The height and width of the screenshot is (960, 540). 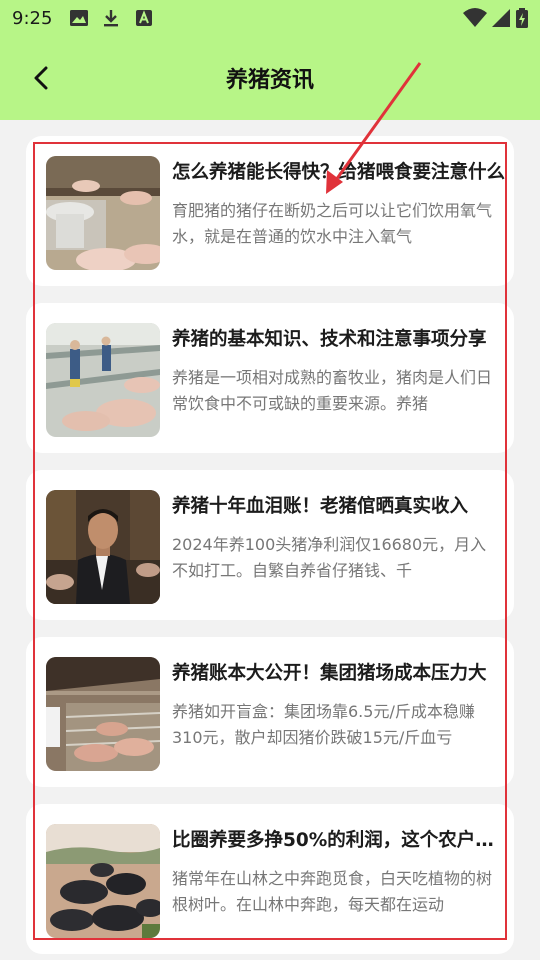 What do you see at coordinates (320, 506) in the screenshot?
I see `article-title: 养猪十年血泪账！老猪倌晒真实收入` at bounding box center [320, 506].